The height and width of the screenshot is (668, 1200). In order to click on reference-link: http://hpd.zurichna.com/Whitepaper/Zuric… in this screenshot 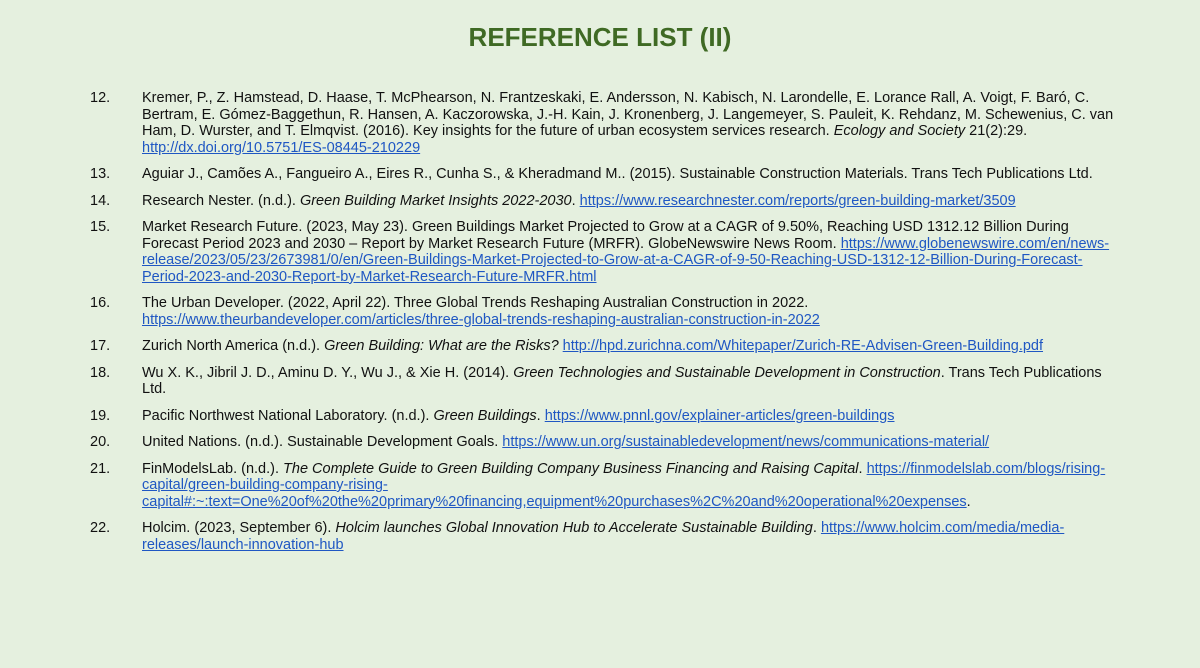, I will do `click(803, 346)`.